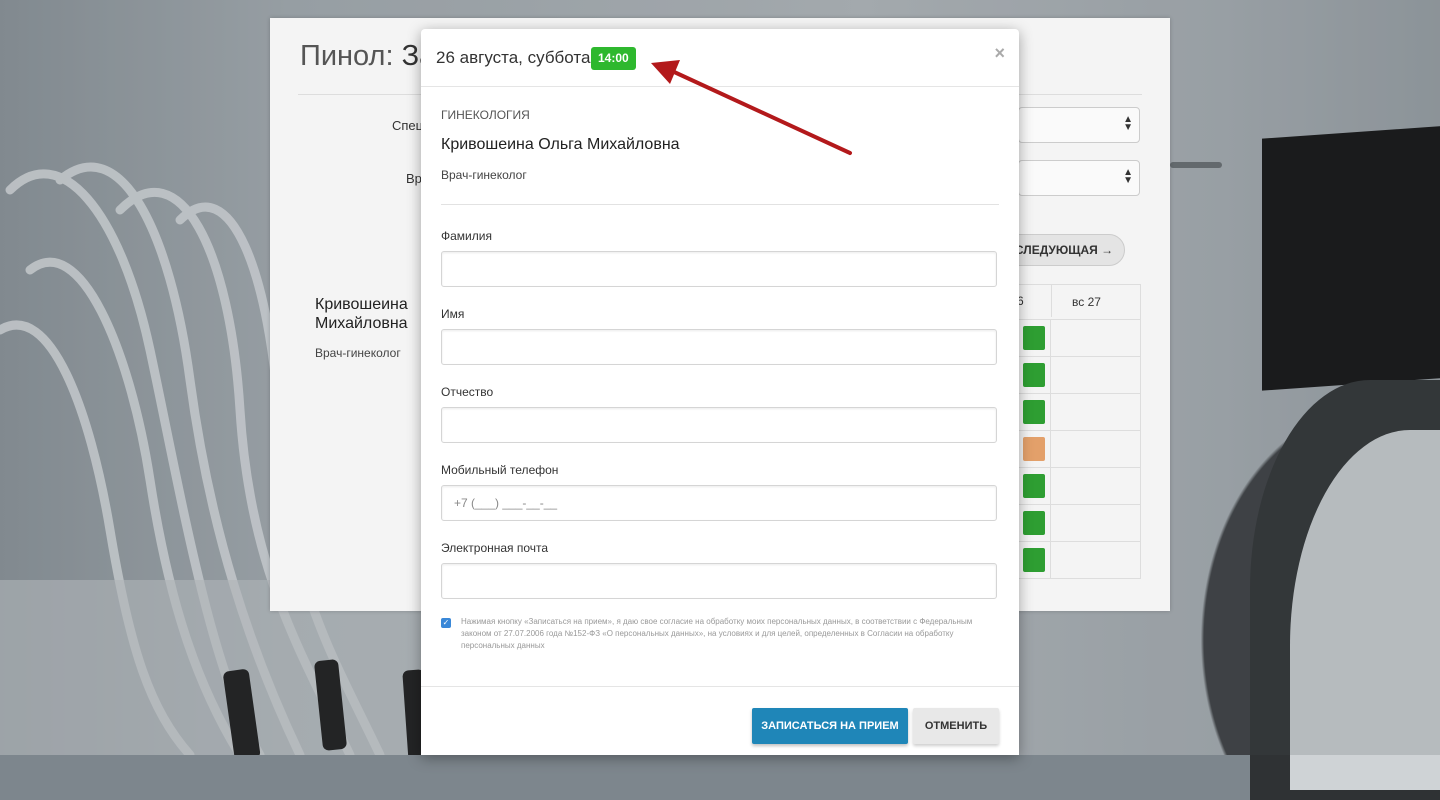 The width and height of the screenshot is (1440, 800). Describe the element at coordinates (830, 726) in the screenshot. I see `submit-appointment-button: ЗАПИСАТЬСЯ НА ПРИЕМ` at that location.